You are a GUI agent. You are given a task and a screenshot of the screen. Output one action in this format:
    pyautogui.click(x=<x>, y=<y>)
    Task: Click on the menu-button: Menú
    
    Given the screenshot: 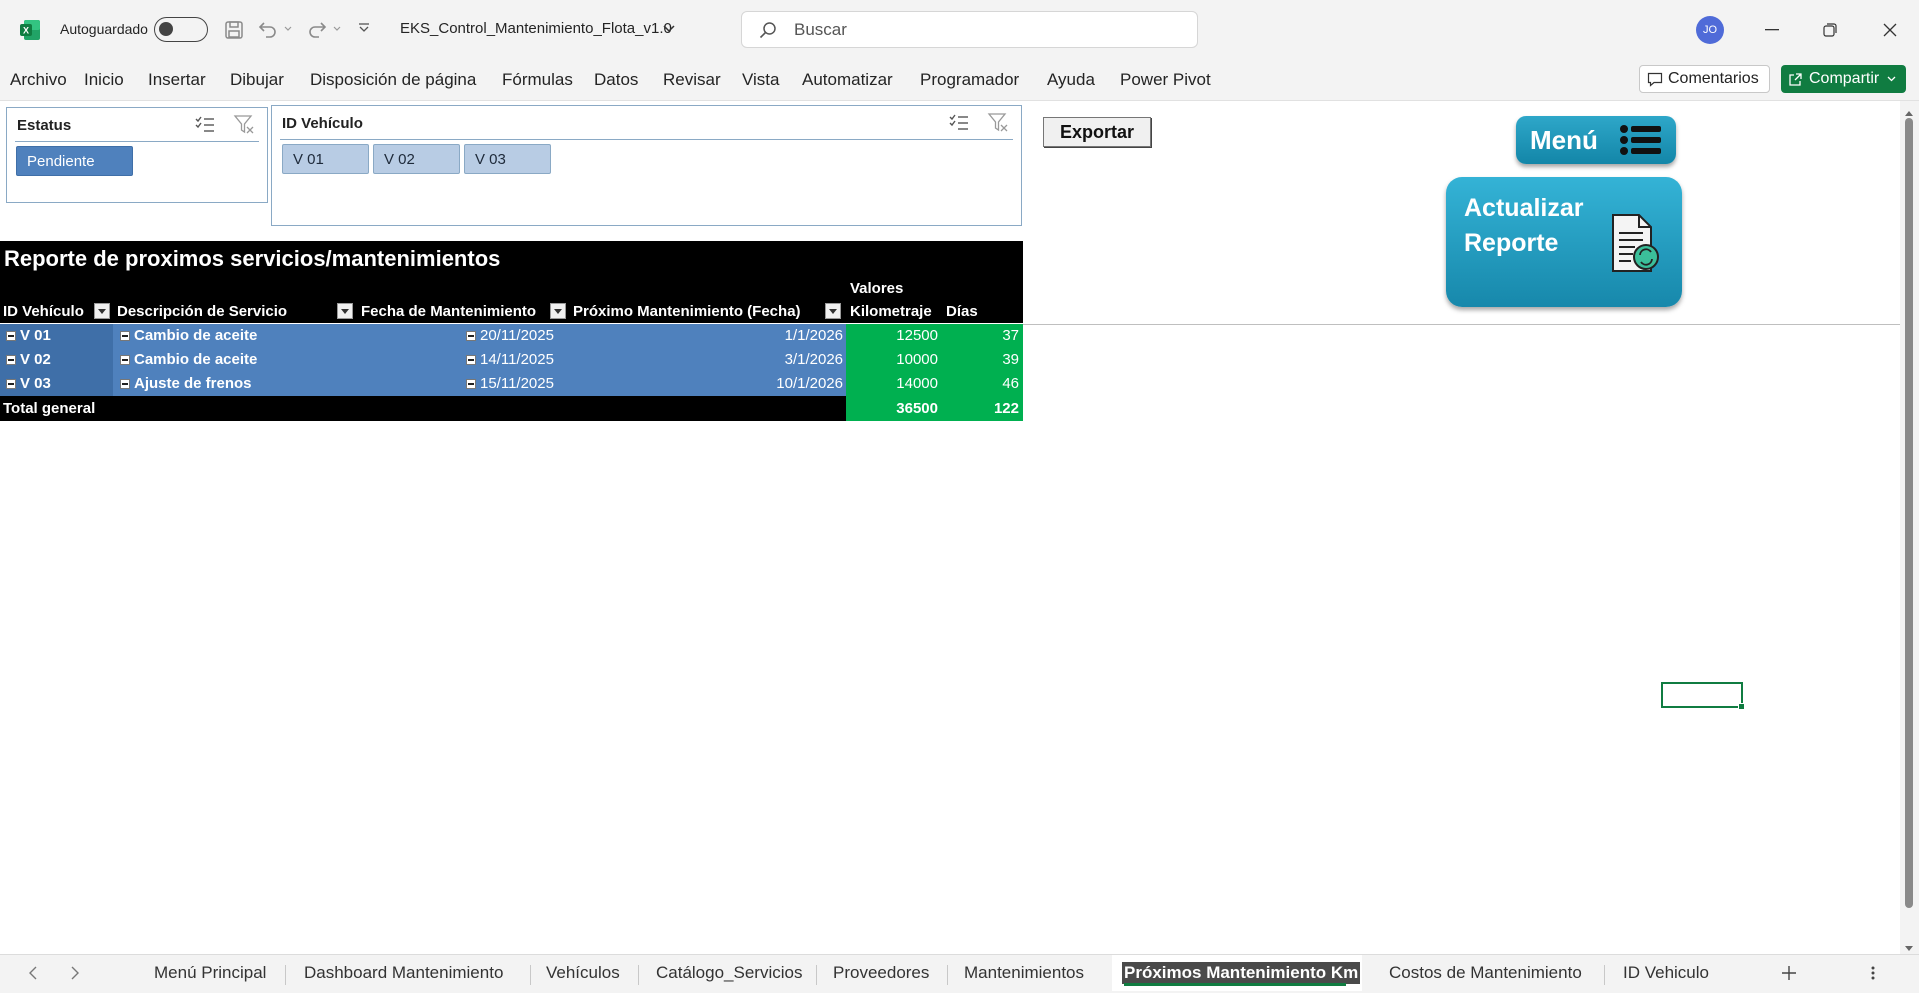 What is the action you would take?
    pyautogui.click(x=1596, y=140)
    